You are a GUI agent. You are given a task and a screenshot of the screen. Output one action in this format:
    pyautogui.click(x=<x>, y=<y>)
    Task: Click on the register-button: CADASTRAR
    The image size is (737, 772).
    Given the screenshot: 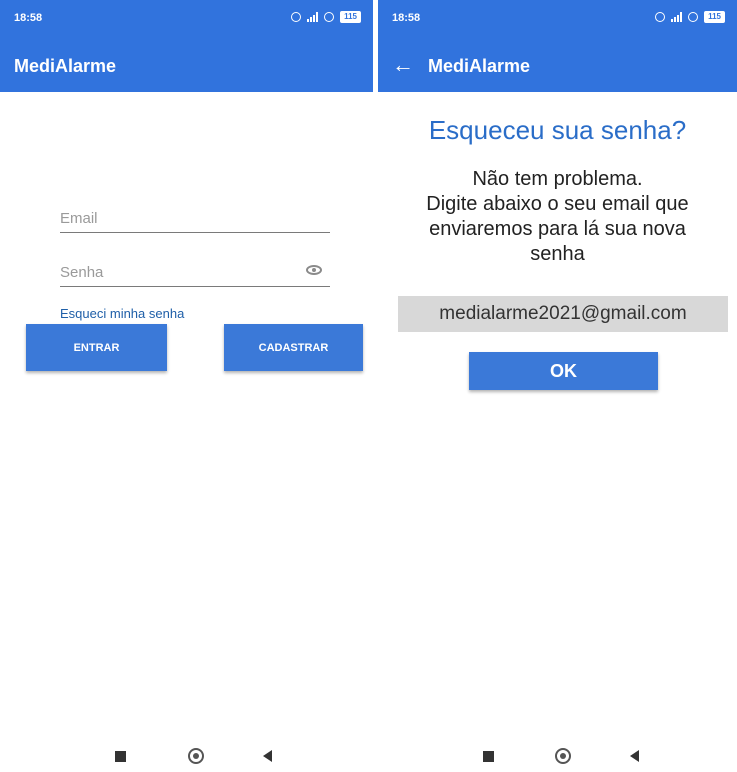 What is the action you would take?
    pyautogui.click(x=293, y=347)
    